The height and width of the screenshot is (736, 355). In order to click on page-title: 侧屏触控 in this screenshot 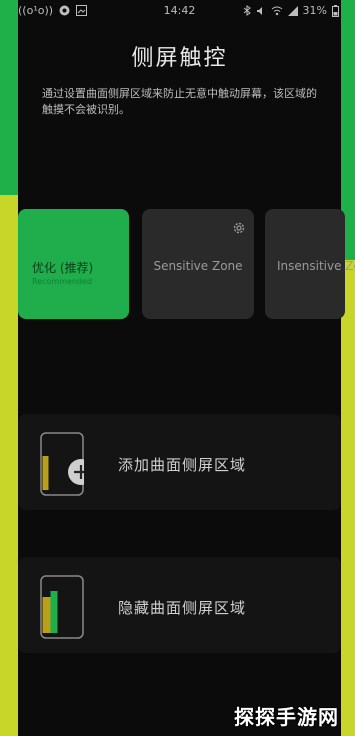, I will do `click(179, 58)`.